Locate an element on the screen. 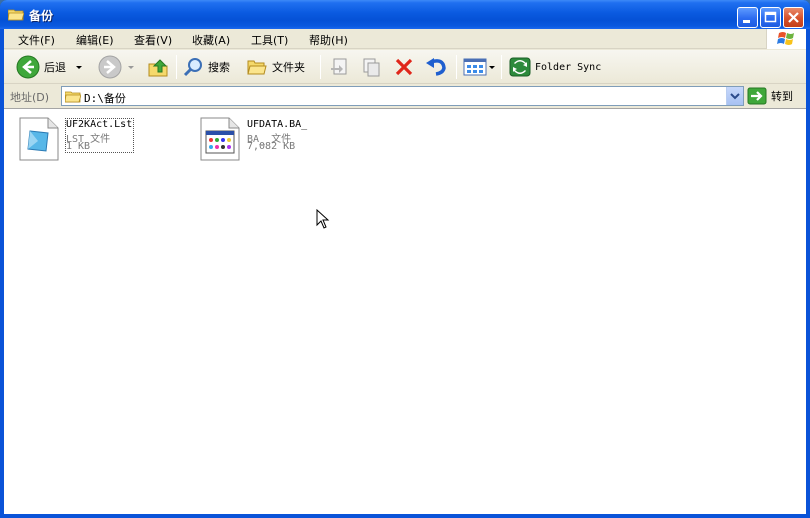 Image resolution: width=810 pixels, height=518 pixels. close-icon is located at coordinates (793, 17).